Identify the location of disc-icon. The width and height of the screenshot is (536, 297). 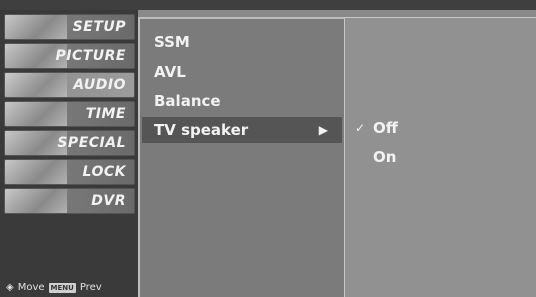
(36, 201).